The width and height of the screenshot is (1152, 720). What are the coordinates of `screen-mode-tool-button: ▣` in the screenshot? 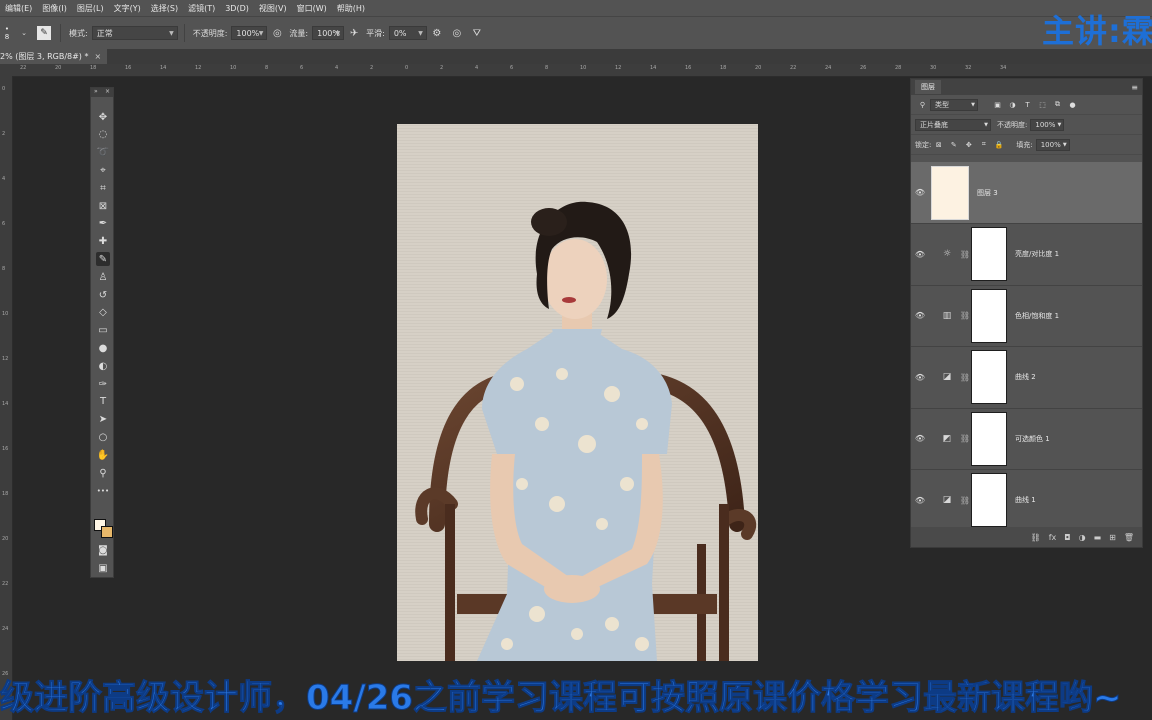 It's located at (103, 568).